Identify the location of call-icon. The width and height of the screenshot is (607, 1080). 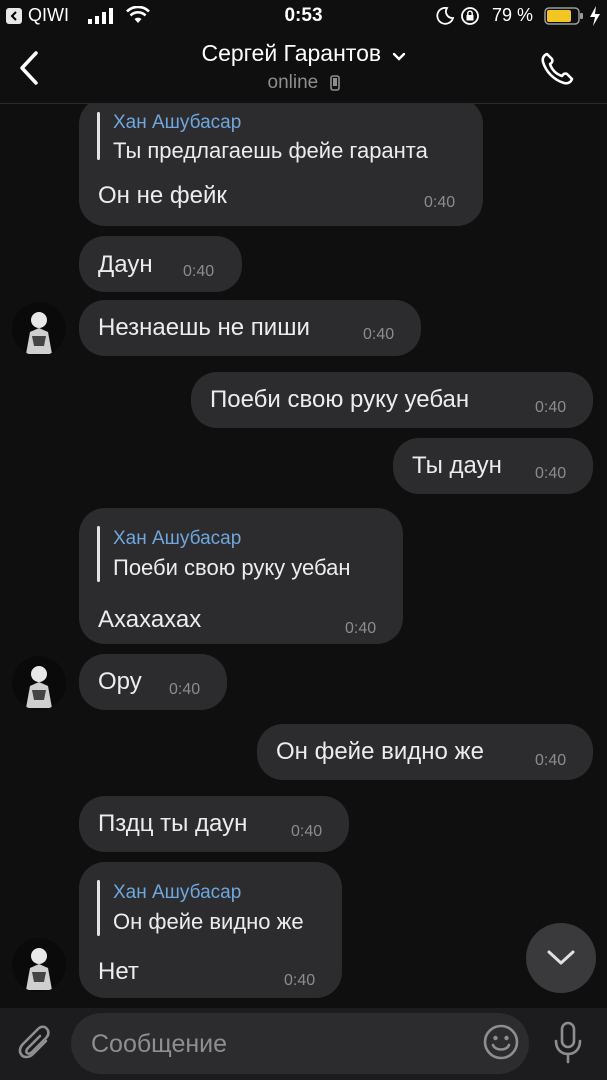
(557, 69).